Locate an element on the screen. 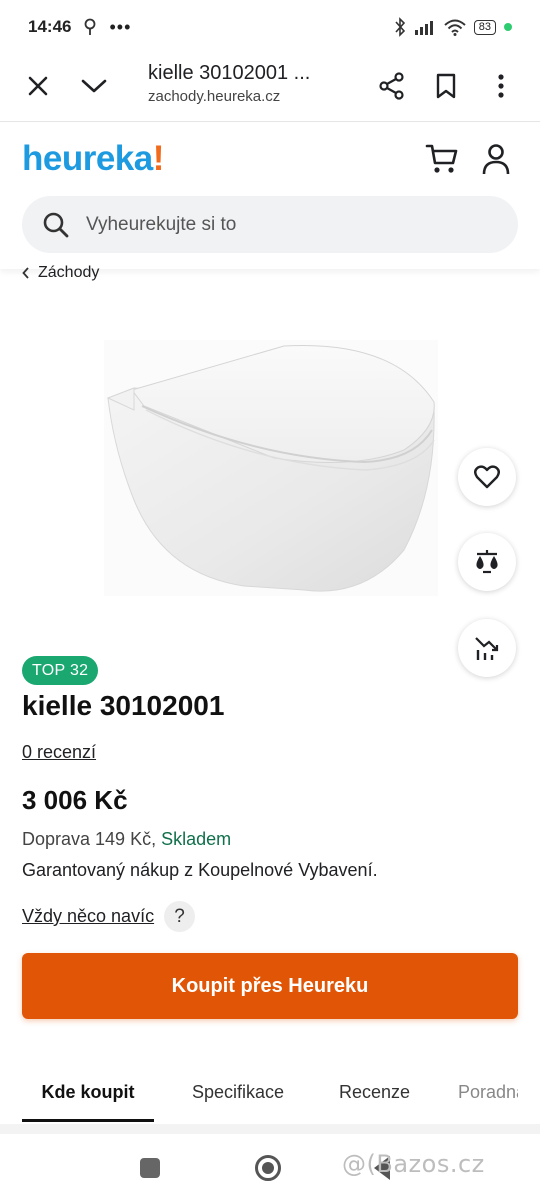 The height and width of the screenshot is (1200, 540). product-title: kielle 30102001 is located at coordinates (123, 705).